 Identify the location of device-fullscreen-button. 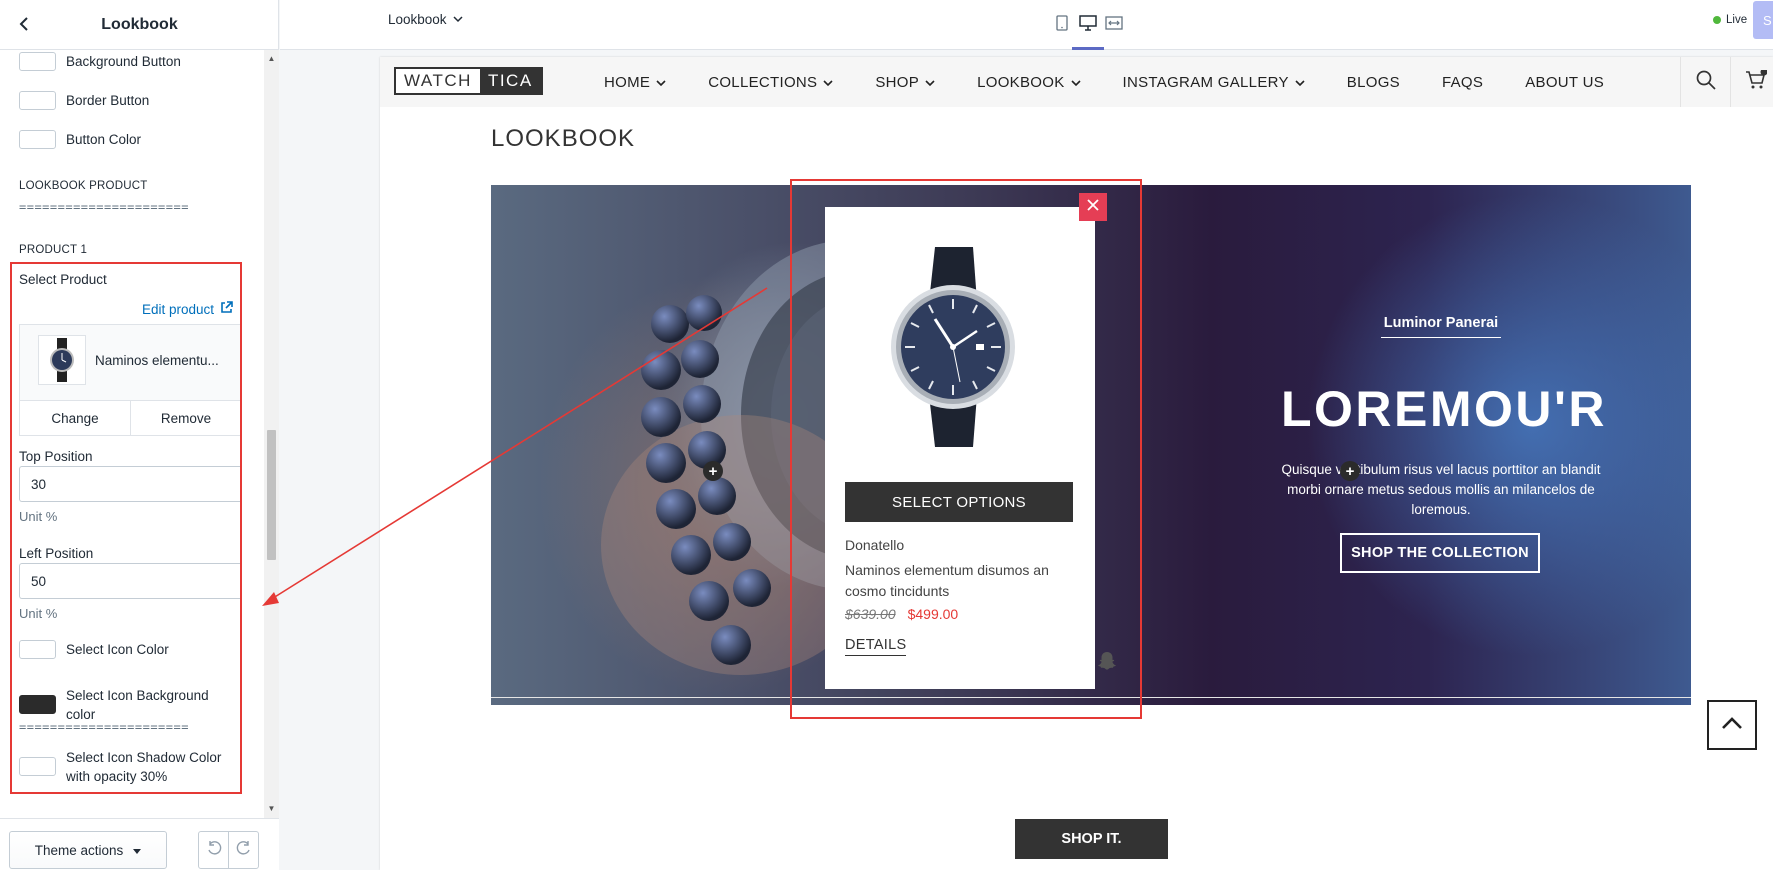
(1114, 25).